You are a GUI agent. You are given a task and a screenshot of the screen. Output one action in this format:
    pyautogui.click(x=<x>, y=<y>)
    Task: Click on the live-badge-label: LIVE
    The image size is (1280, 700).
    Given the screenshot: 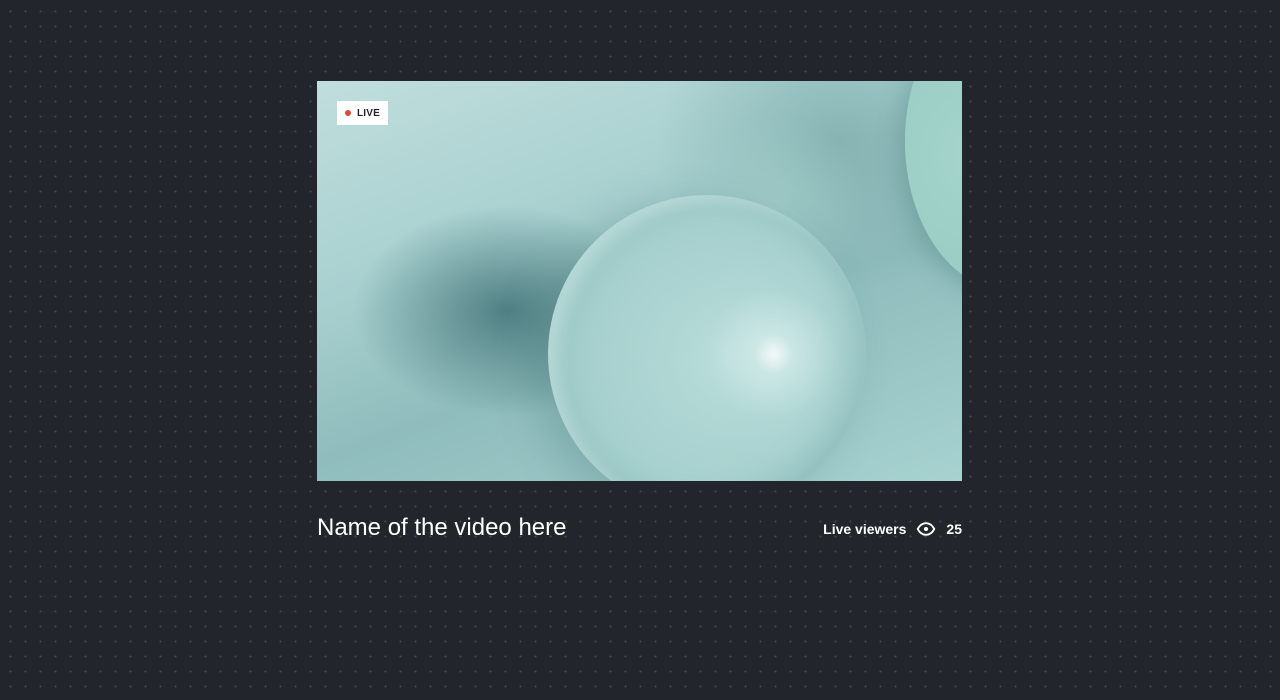 What is the action you would take?
    pyautogui.click(x=368, y=113)
    